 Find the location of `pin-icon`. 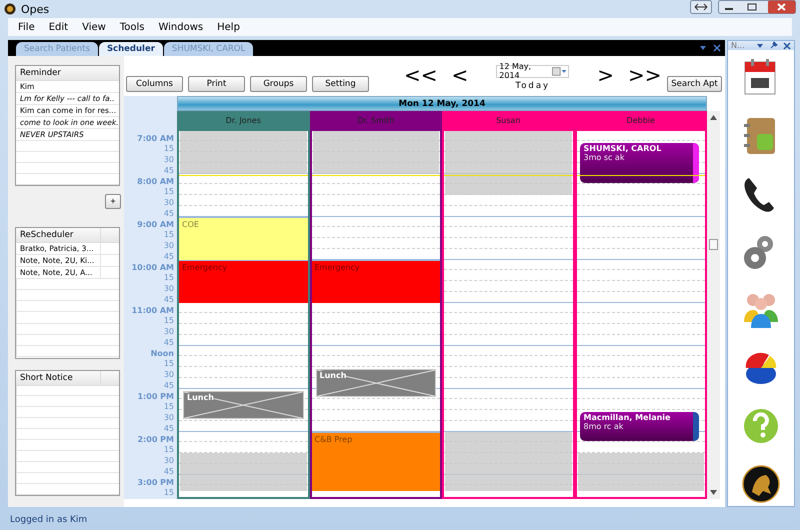

pin-icon is located at coordinates (773, 45).